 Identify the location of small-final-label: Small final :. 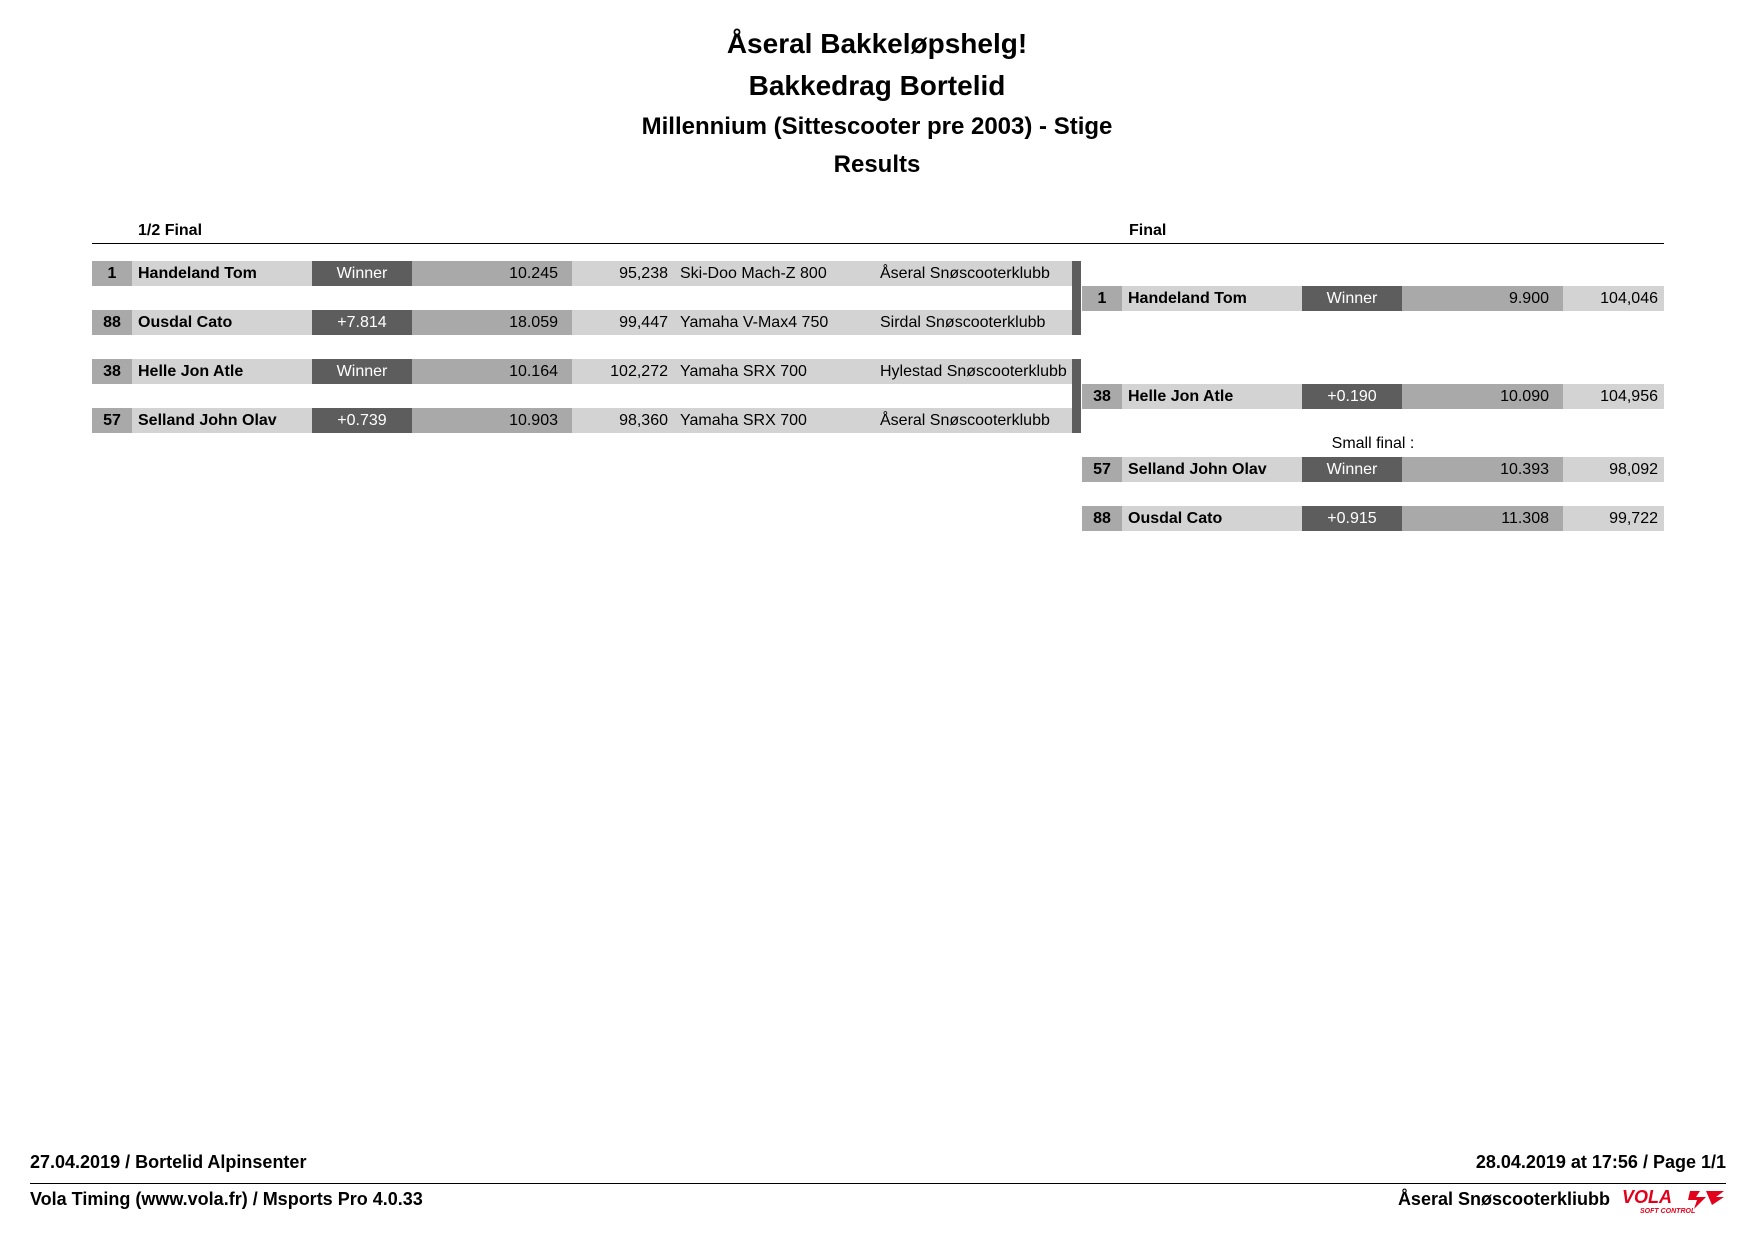
(1373, 443).